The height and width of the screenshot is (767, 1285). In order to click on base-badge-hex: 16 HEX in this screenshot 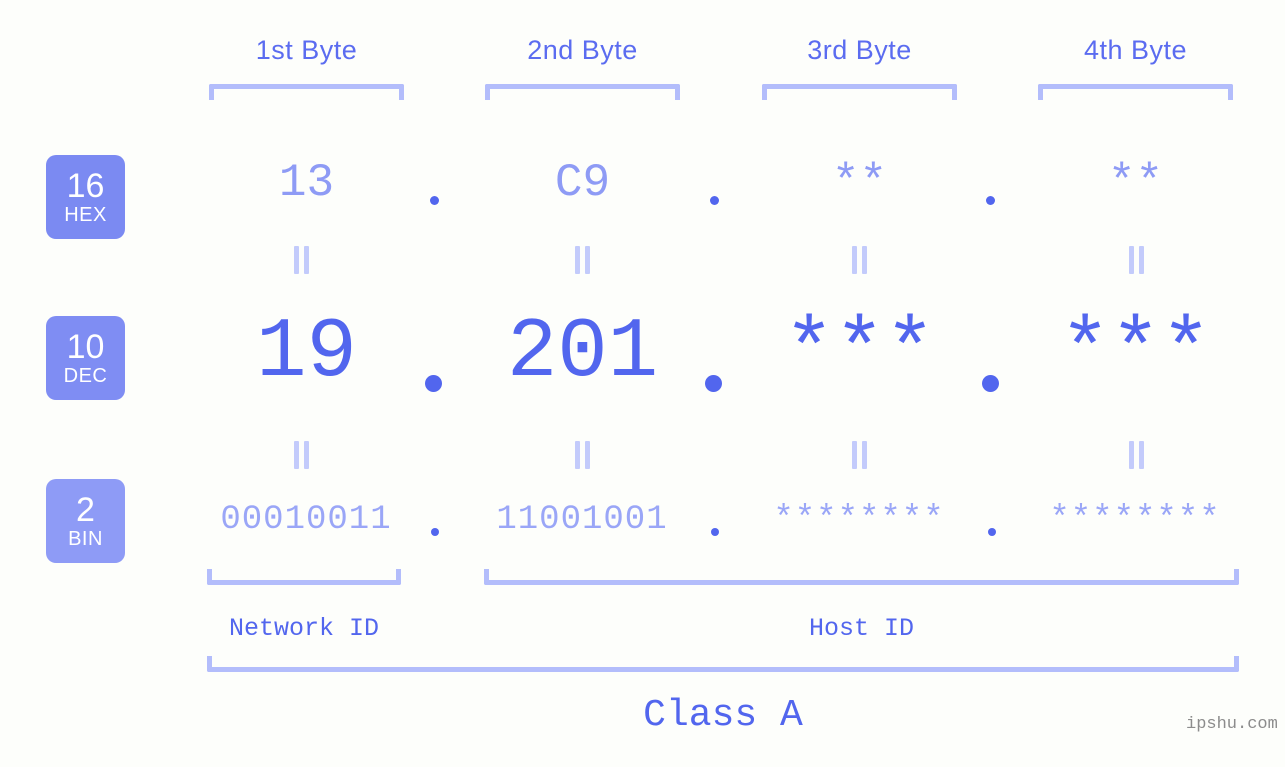, I will do `click(85, 197)`.